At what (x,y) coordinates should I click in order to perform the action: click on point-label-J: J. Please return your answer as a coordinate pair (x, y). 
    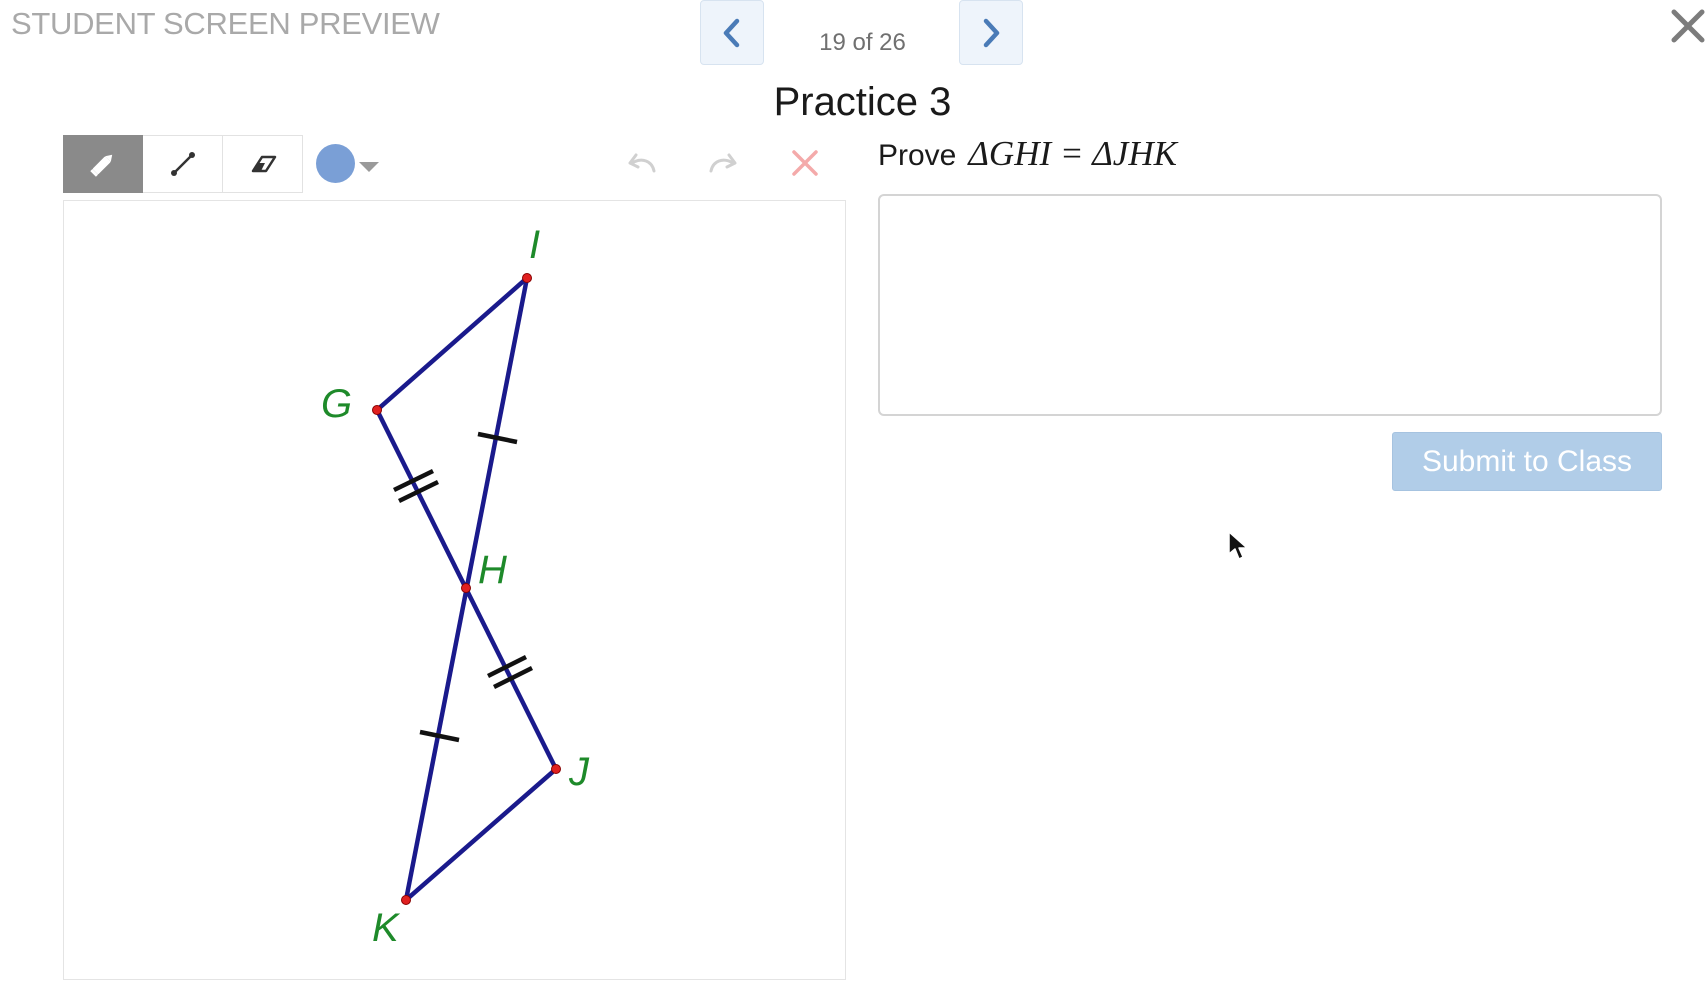
    Looking at the image, I should click on (579, 772).